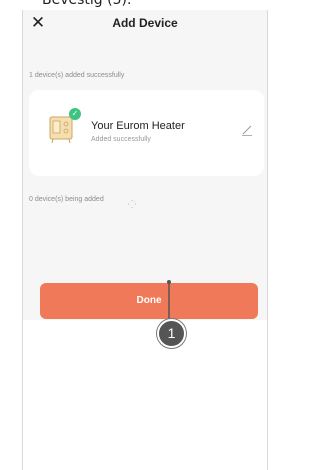 The height and width of the screenshot is (470, 320). What do you see at coordinates (146, 133) in the screenshot?
I see `device-card: ✓ Your Eurom Heater Added successfully` at bounding box center [146, 133].